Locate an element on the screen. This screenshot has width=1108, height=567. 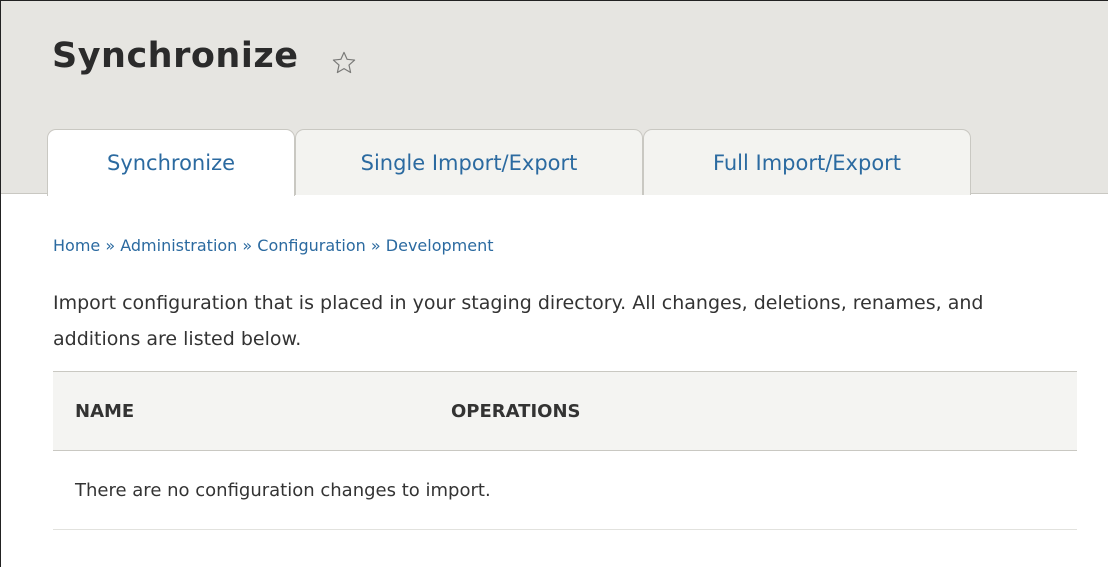
breadcrumb-home: Home is located at coordinates (76, 245).